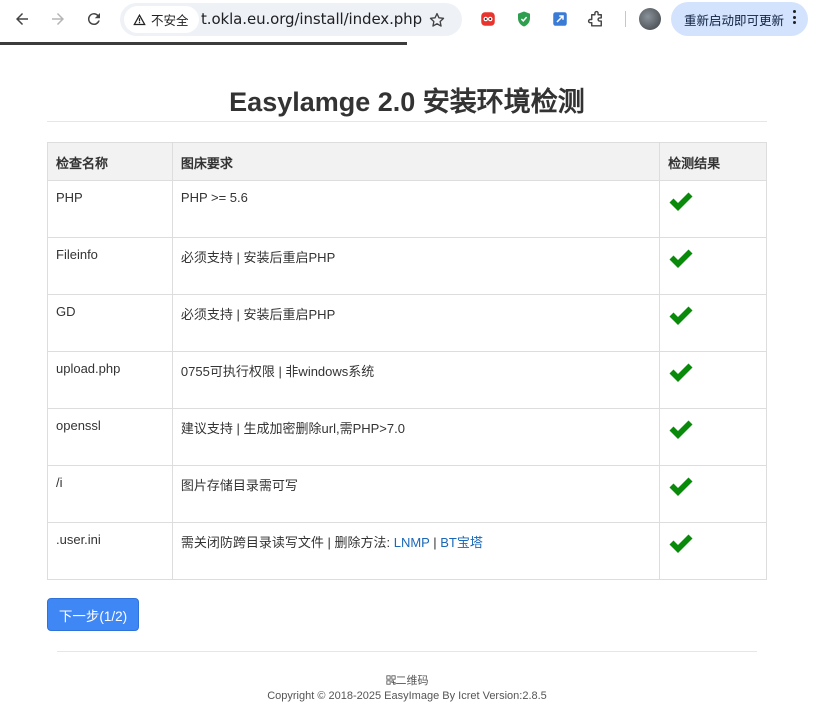  What do you see at coordinates (287, 542) in the screenshot?
I see `requirement-text: 需关闭防跨目录读写文件 | 删除方法:` at bounding box center [287, 542].